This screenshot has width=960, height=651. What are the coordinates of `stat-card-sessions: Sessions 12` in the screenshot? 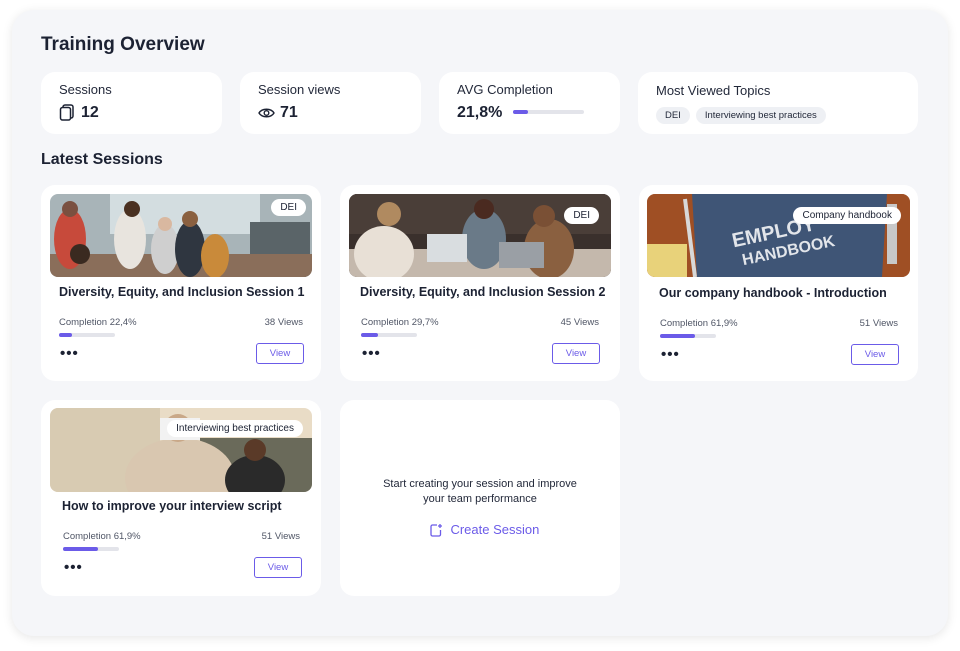 It's located at (131, 103).